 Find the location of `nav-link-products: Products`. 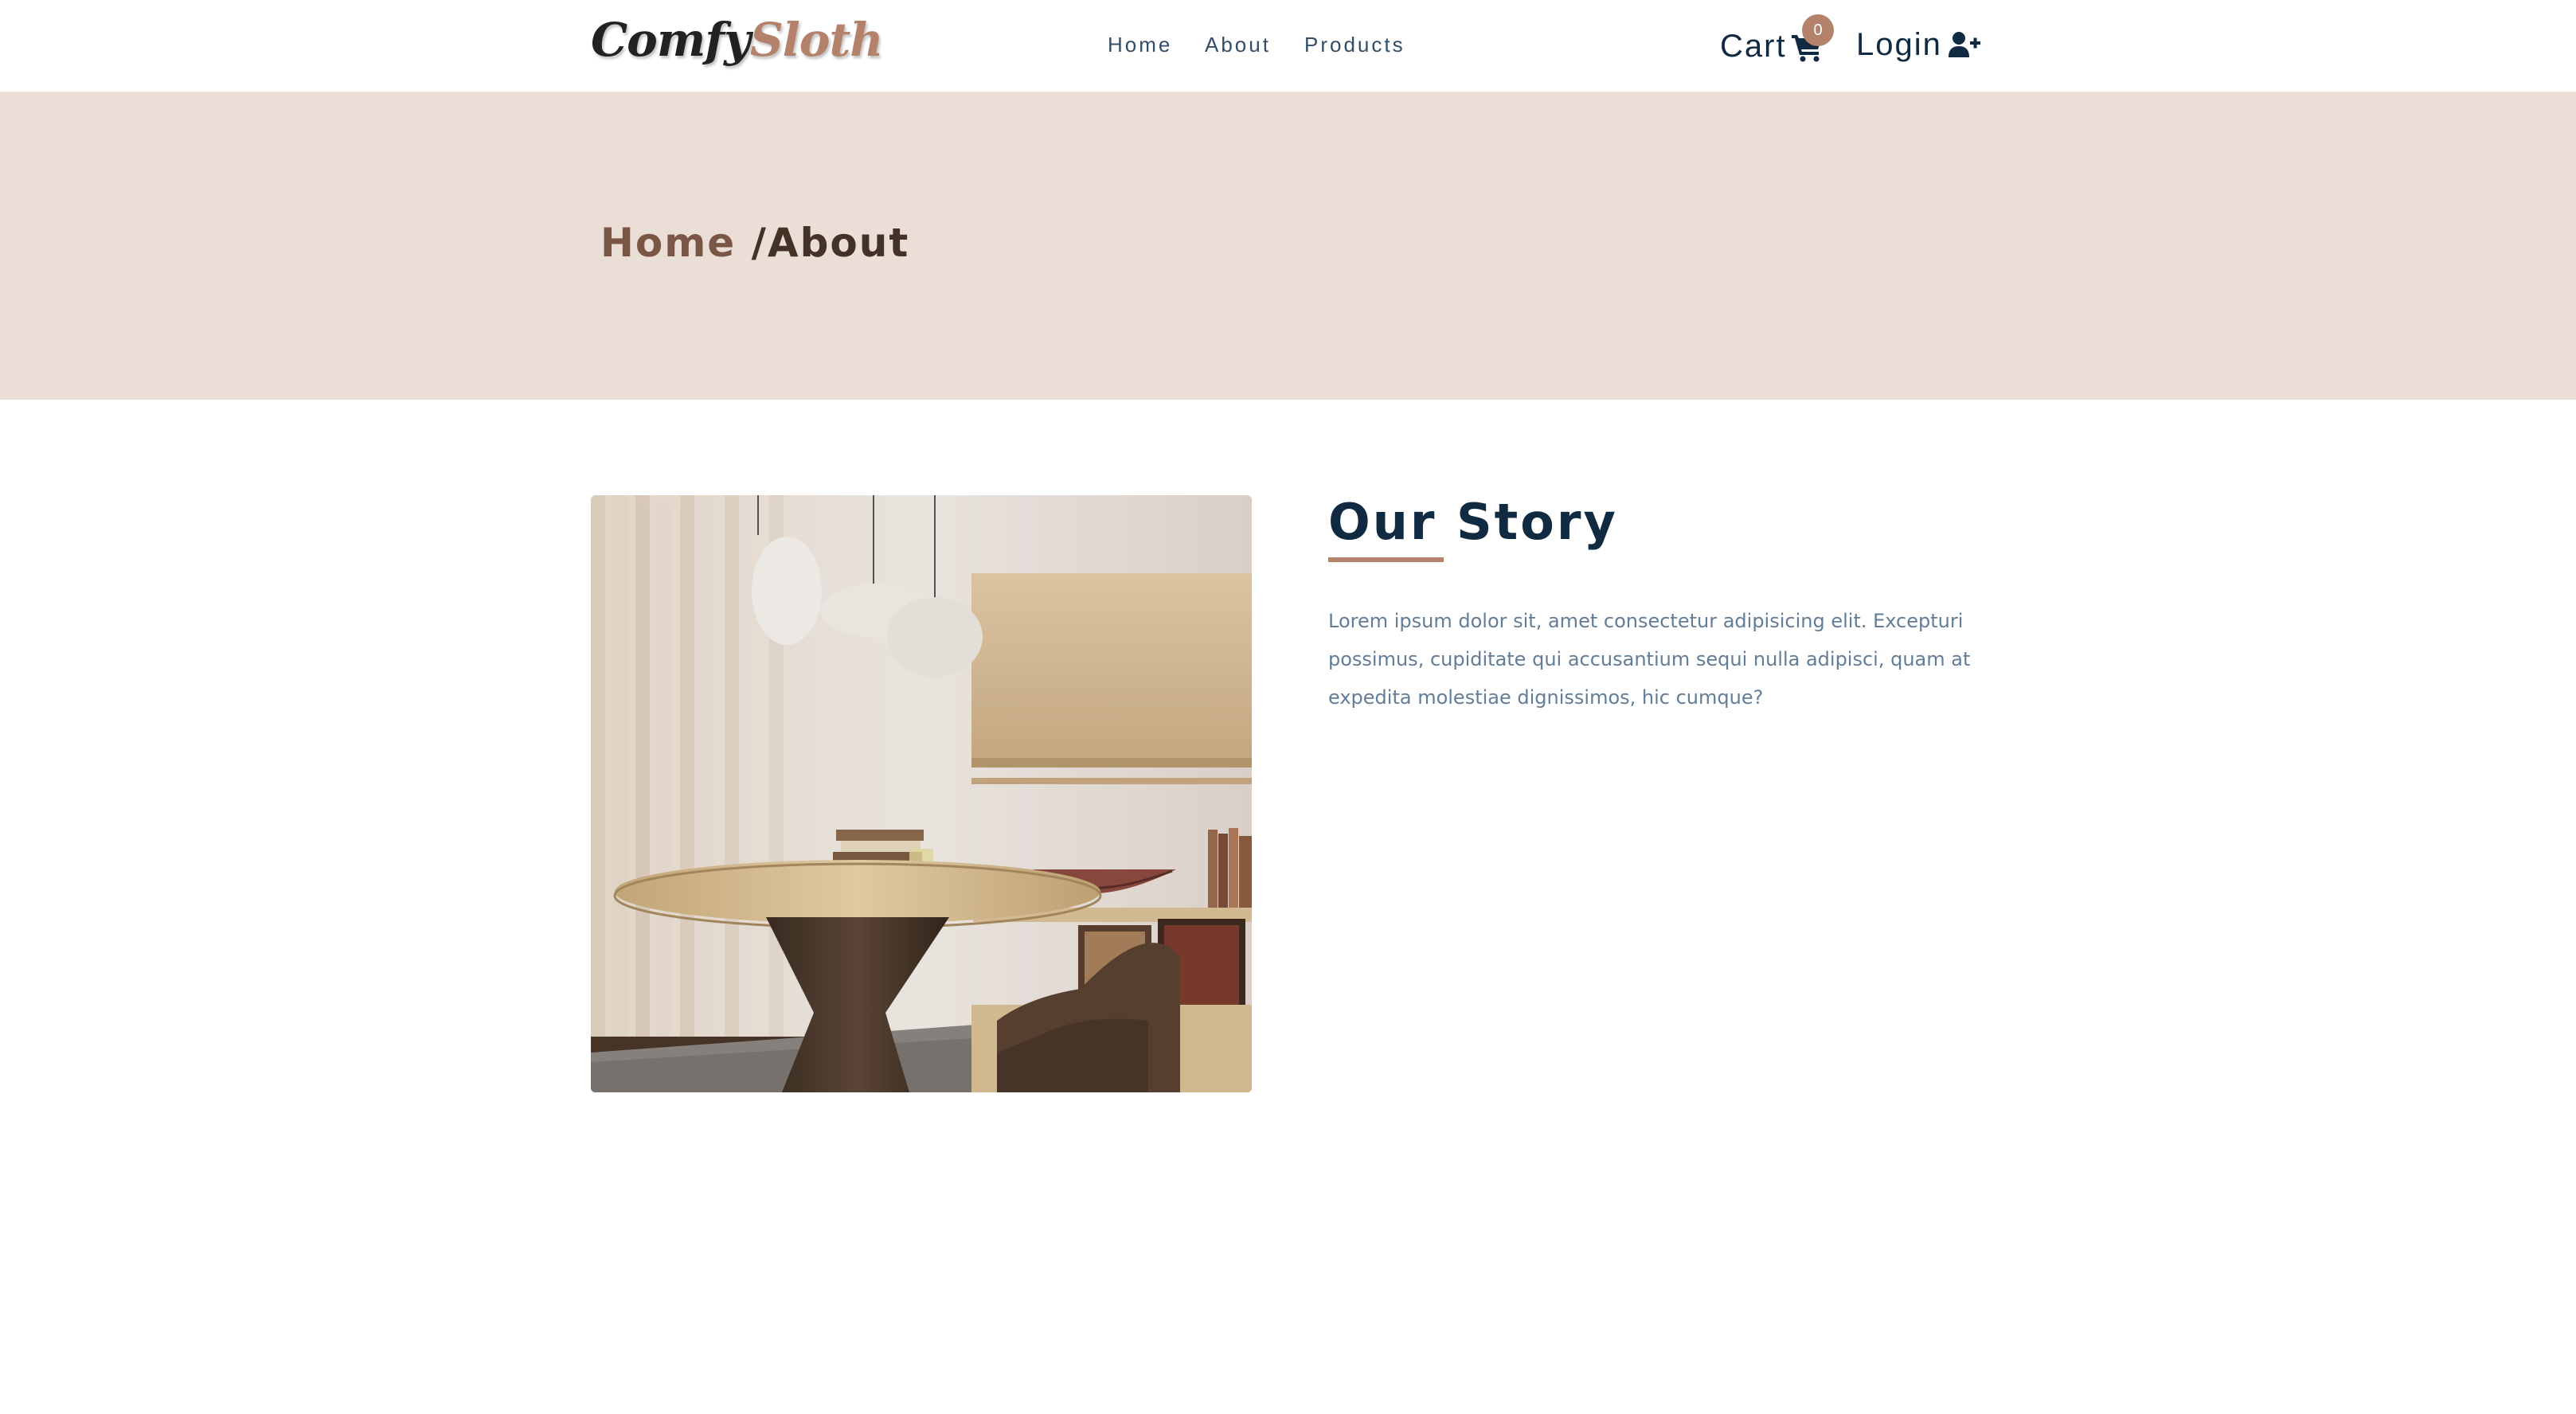

nav-link-products: Products is located at coordinates (1354, 45).